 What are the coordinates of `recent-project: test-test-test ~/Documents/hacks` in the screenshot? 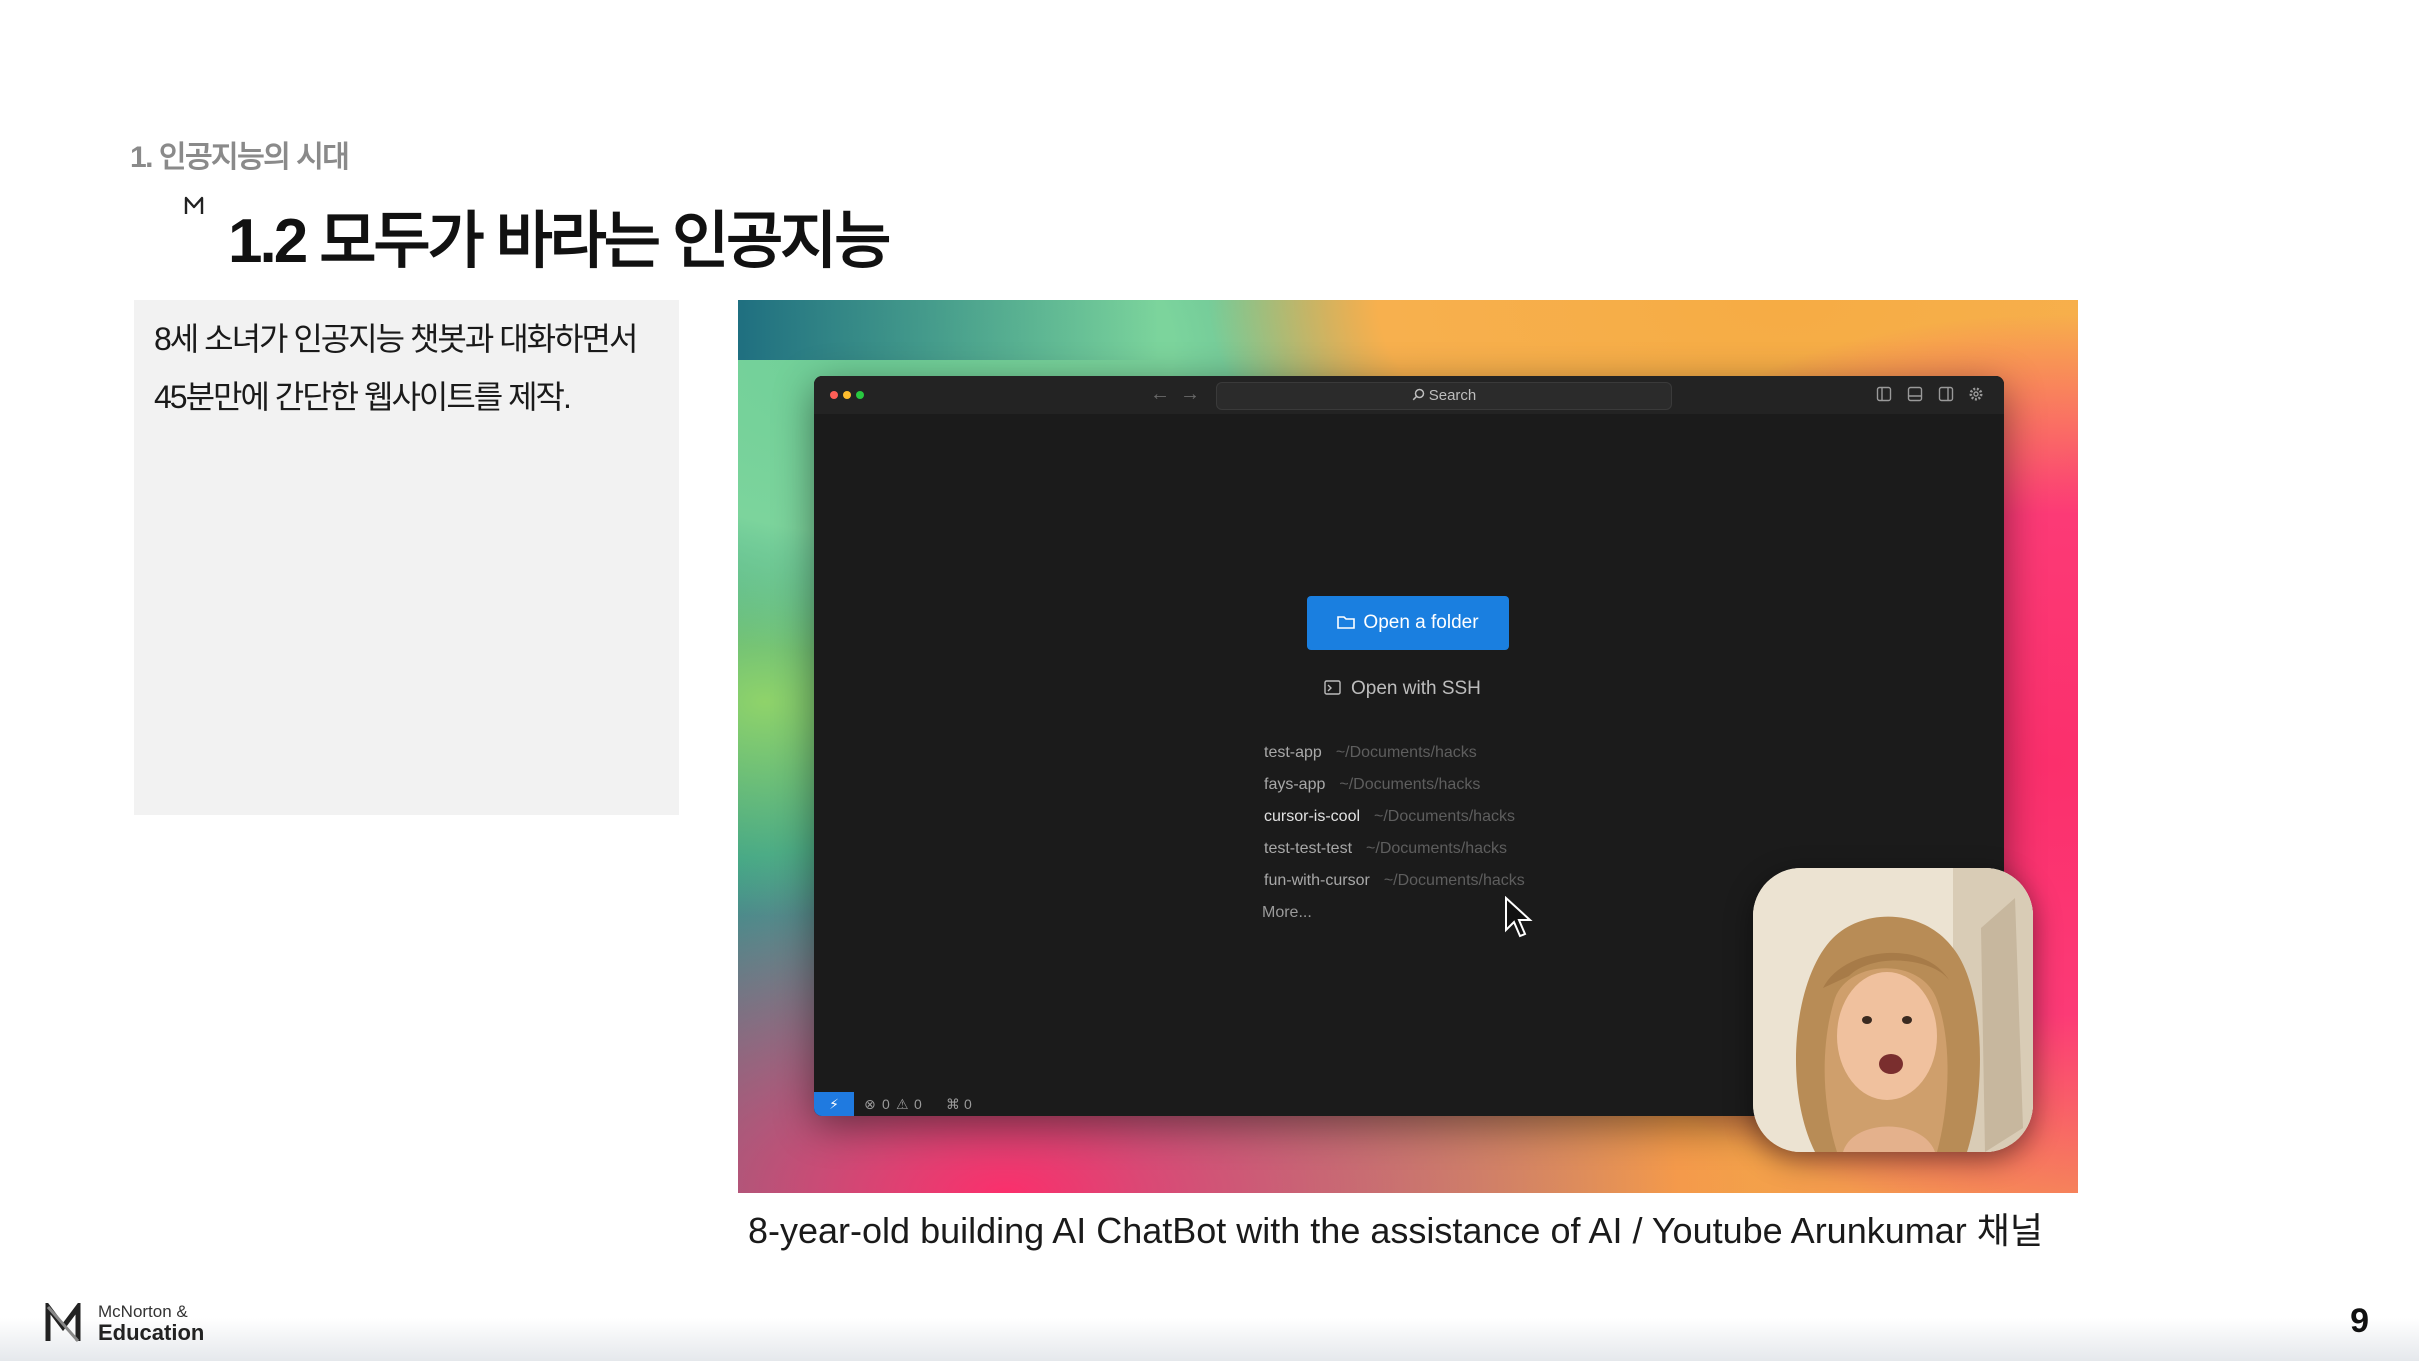 It's located at (1385, 849).